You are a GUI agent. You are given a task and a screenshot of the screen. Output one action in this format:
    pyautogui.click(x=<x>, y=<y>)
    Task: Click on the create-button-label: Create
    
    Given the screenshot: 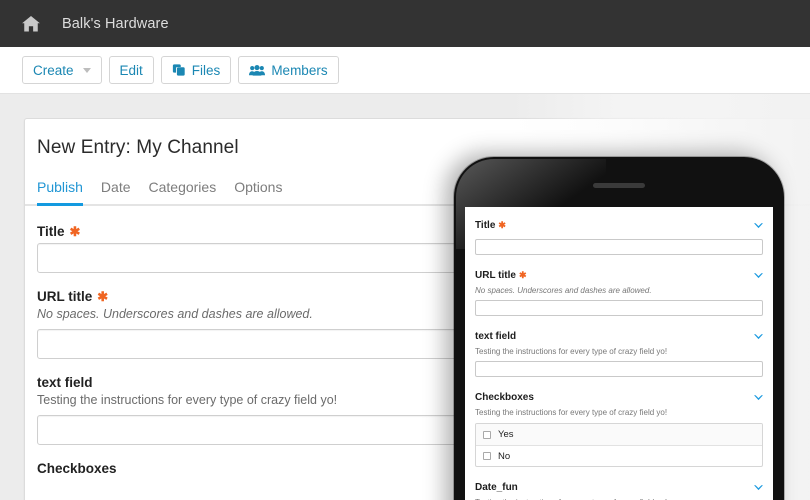 What is the action you would take?
    pyautogui.click(x=53, y=70)
    